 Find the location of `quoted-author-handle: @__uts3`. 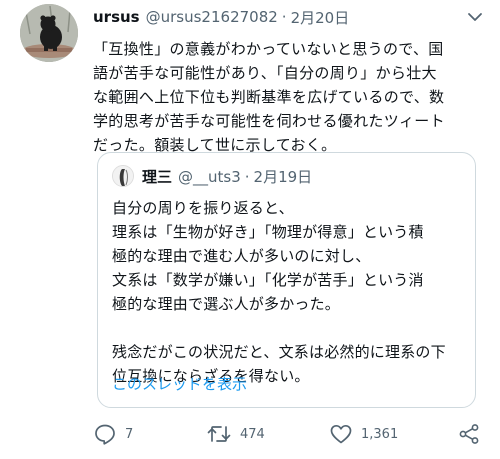

quoted-author-handle: @__uts3 is located at coordinates (209, 176).